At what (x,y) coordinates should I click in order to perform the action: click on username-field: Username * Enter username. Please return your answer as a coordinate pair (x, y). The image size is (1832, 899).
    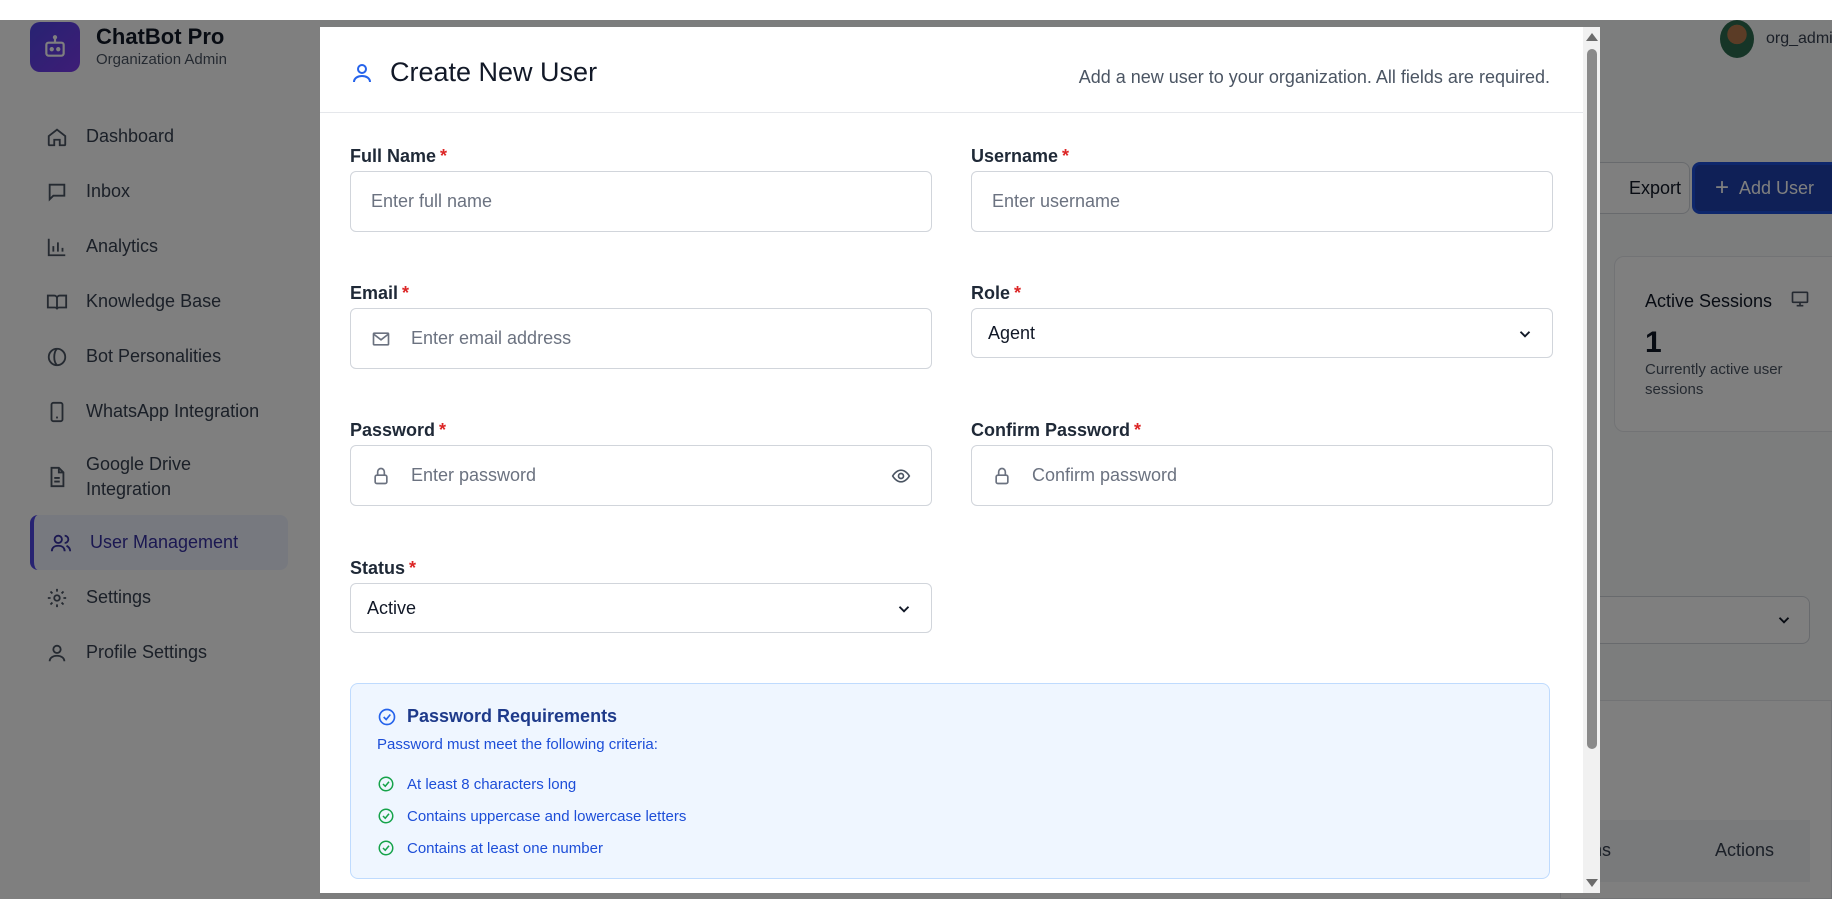
    Looking at the image, I should click on (1262, 189).